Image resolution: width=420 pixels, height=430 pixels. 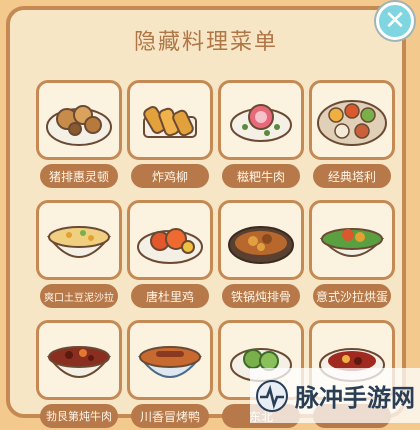 I want to click on dish-label: 爽口土豆泥沙拉, so click(x=79, y=296).